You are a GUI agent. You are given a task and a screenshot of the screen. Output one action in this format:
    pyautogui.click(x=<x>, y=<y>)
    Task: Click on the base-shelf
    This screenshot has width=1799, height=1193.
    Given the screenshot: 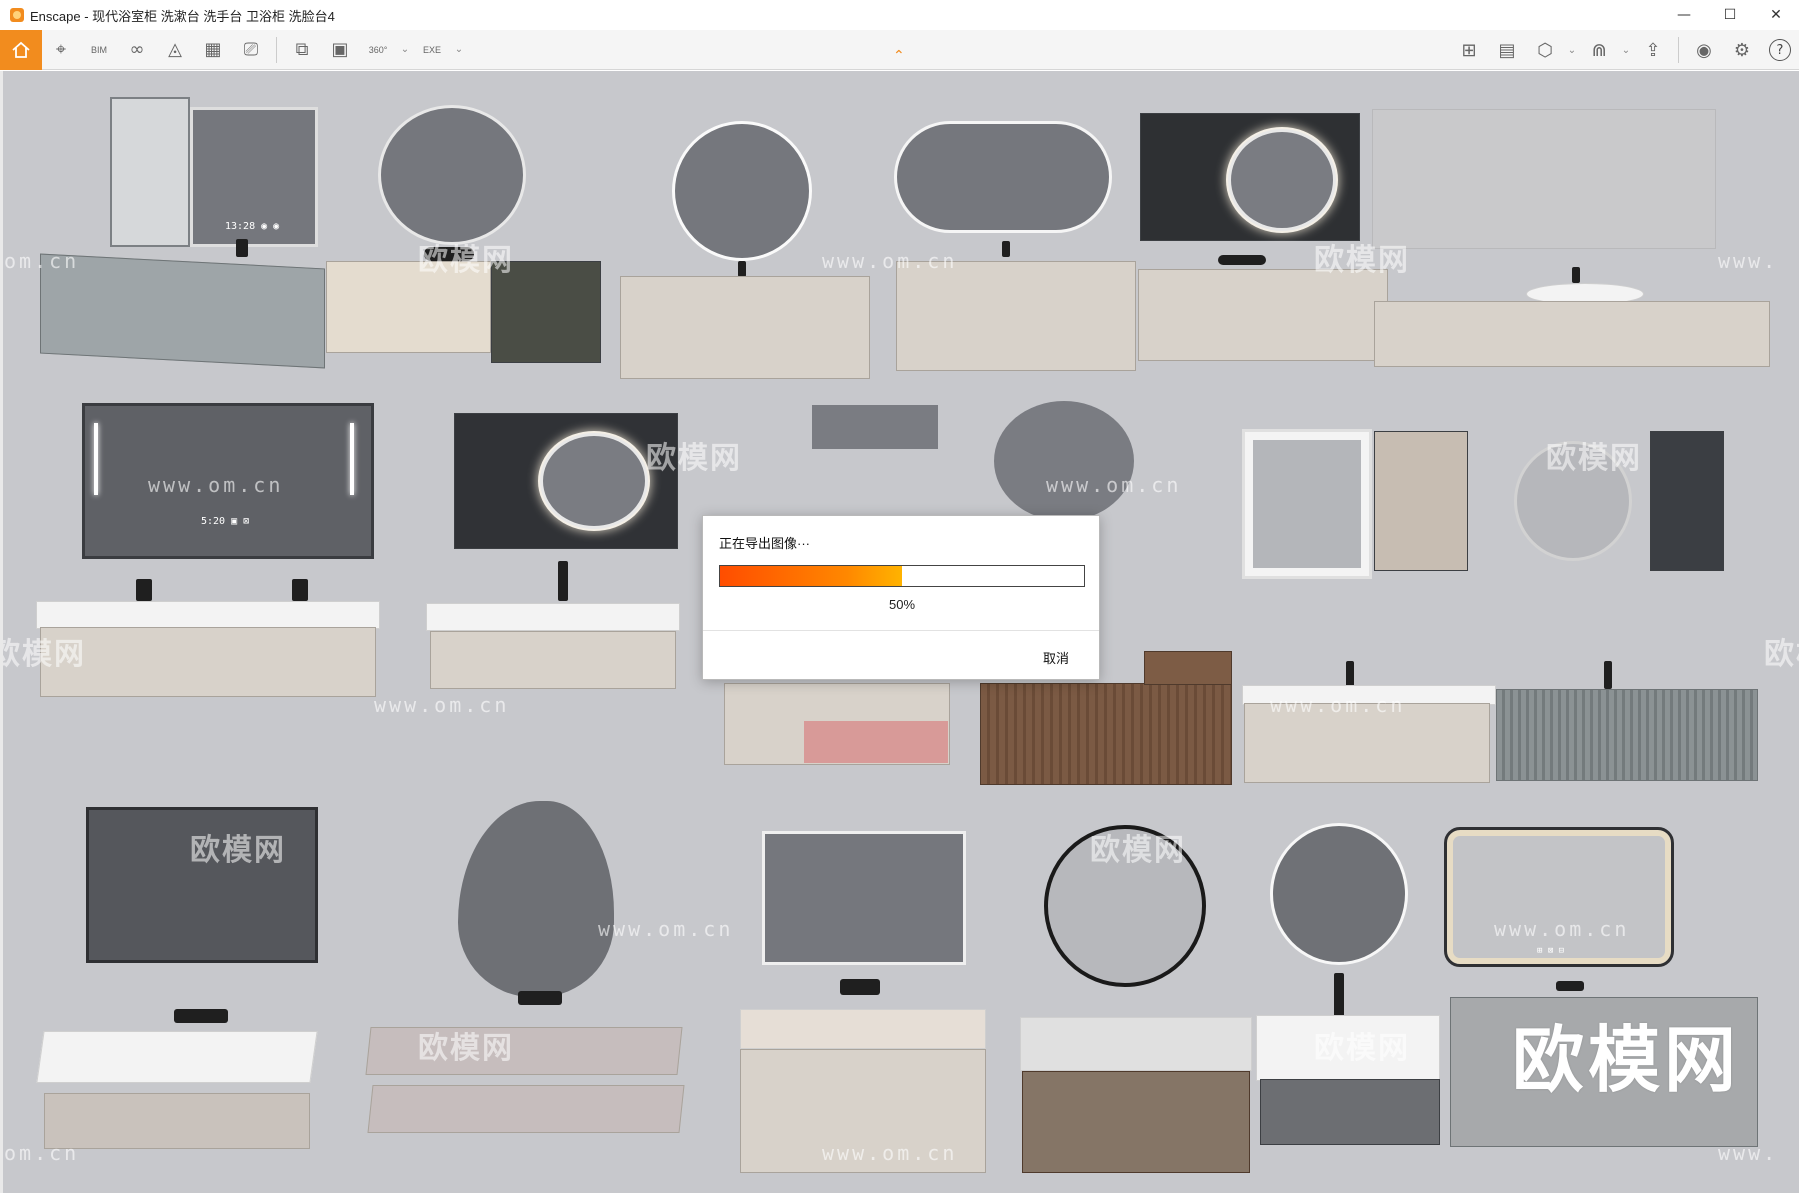 What is the action you would take?
    pyautogui.click(x=177, y=1121)
    